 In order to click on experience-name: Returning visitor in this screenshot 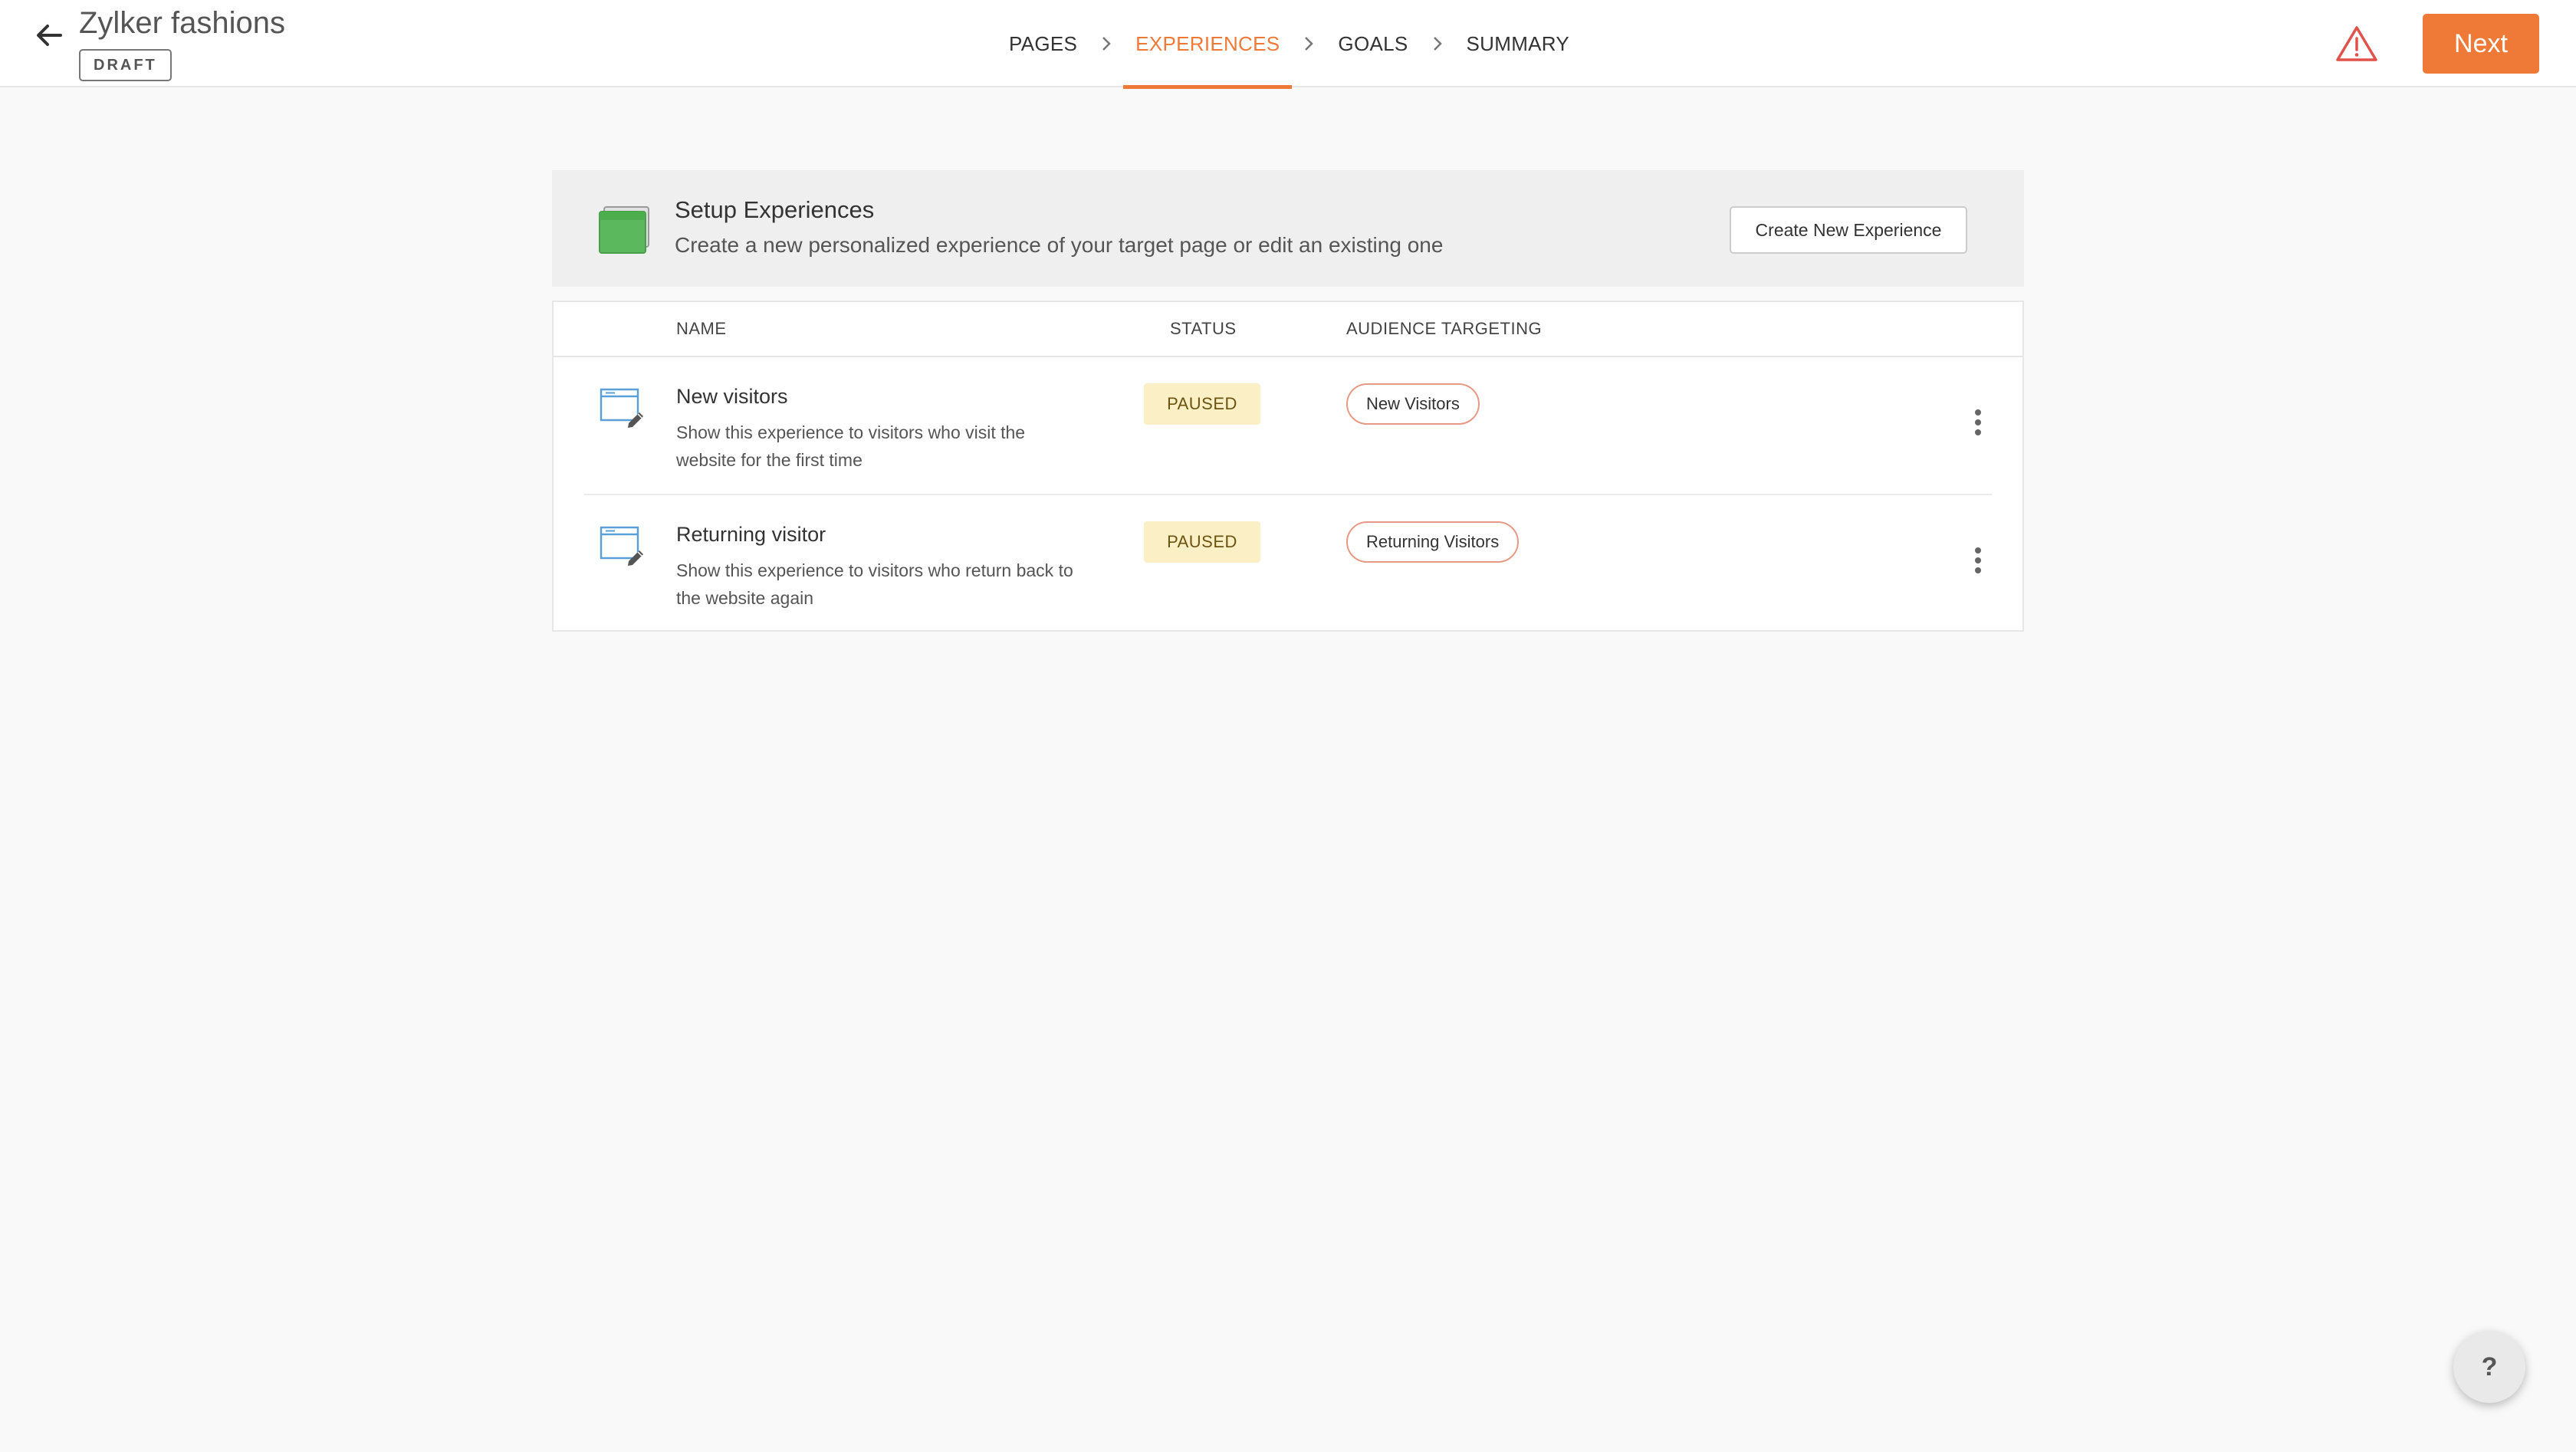, I will do `click(751, 535)`.